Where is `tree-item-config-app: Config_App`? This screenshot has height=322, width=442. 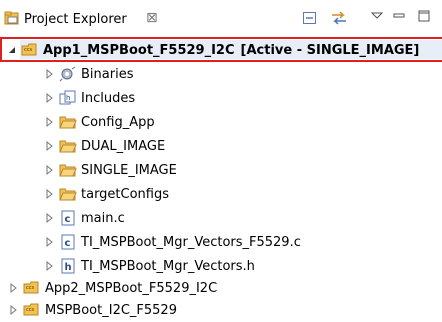
tree-item-config-app: Config_App is located at coordinates (99, 122).